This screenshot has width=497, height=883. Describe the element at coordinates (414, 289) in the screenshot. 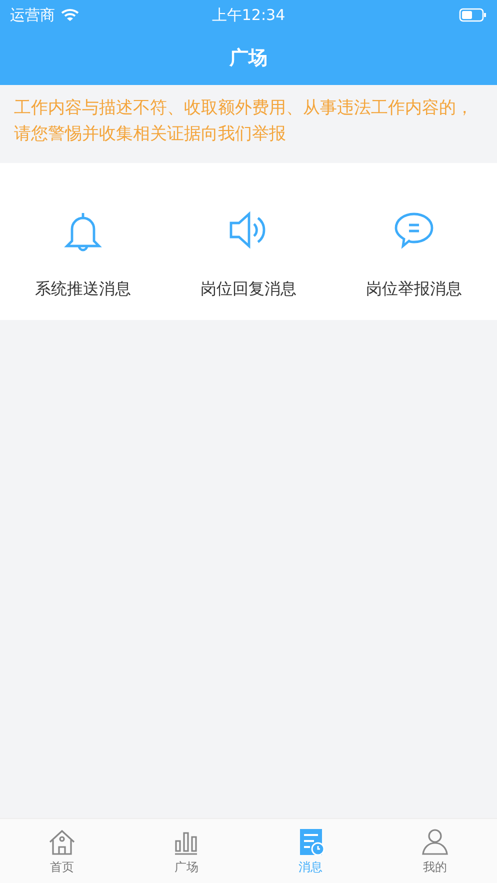

I see `action-label: 岗位举报消息` at that location.